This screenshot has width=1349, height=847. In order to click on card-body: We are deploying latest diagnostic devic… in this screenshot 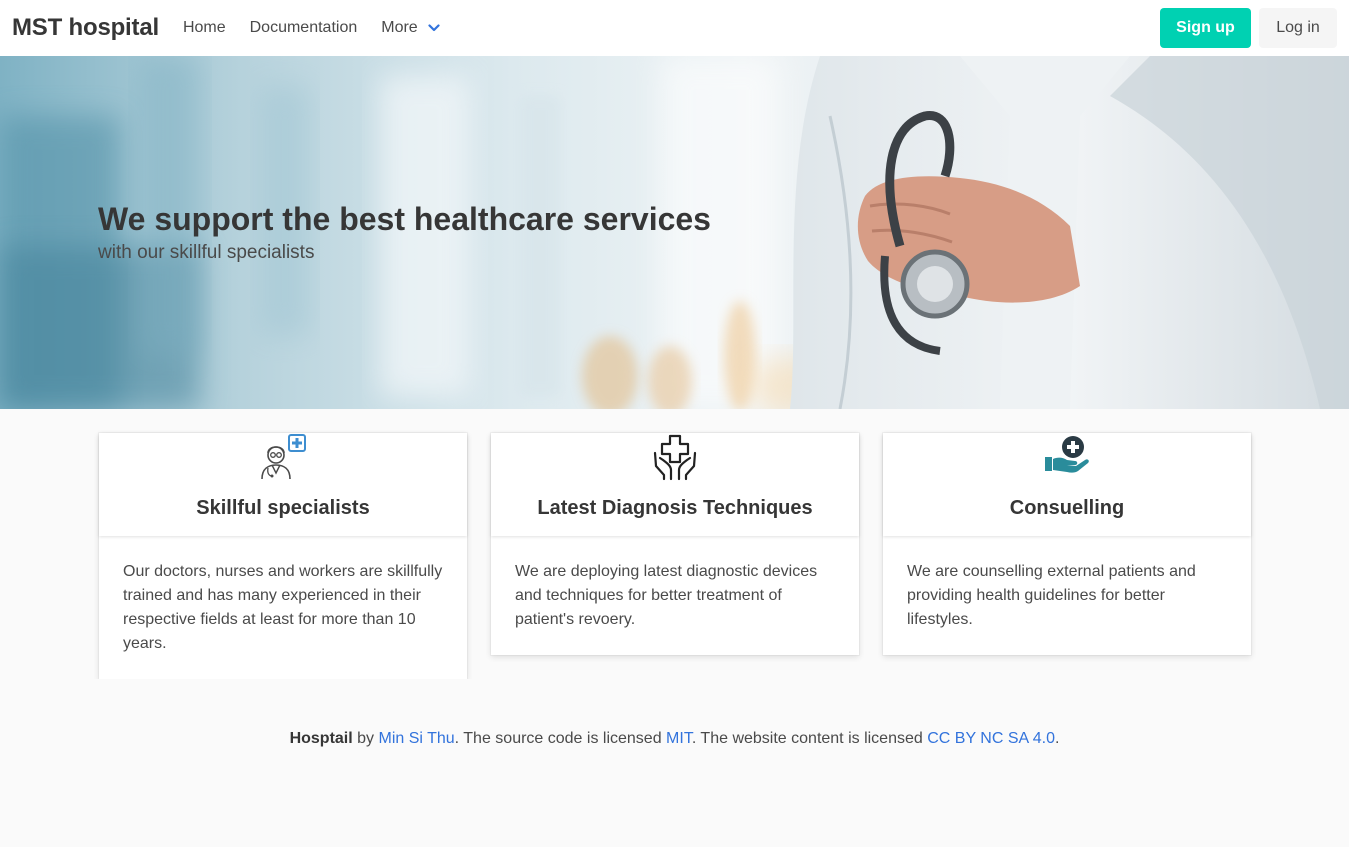, I will do `click(666, 595)`.